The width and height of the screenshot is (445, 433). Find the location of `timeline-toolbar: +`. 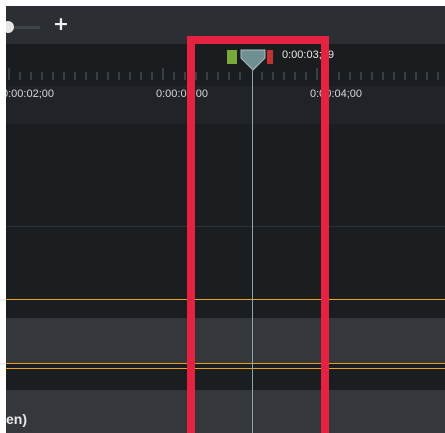

timeline-toolbar: + is located at coordinates (225, 25).